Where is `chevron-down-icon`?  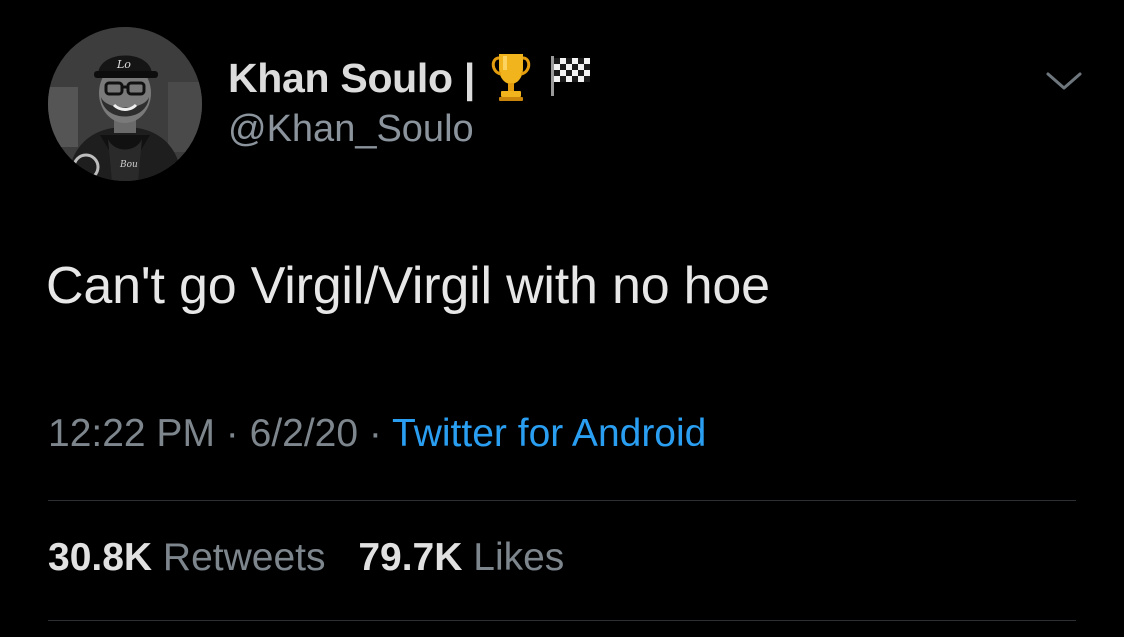
chevron-down-icon is located at coordinates (1064, 80).